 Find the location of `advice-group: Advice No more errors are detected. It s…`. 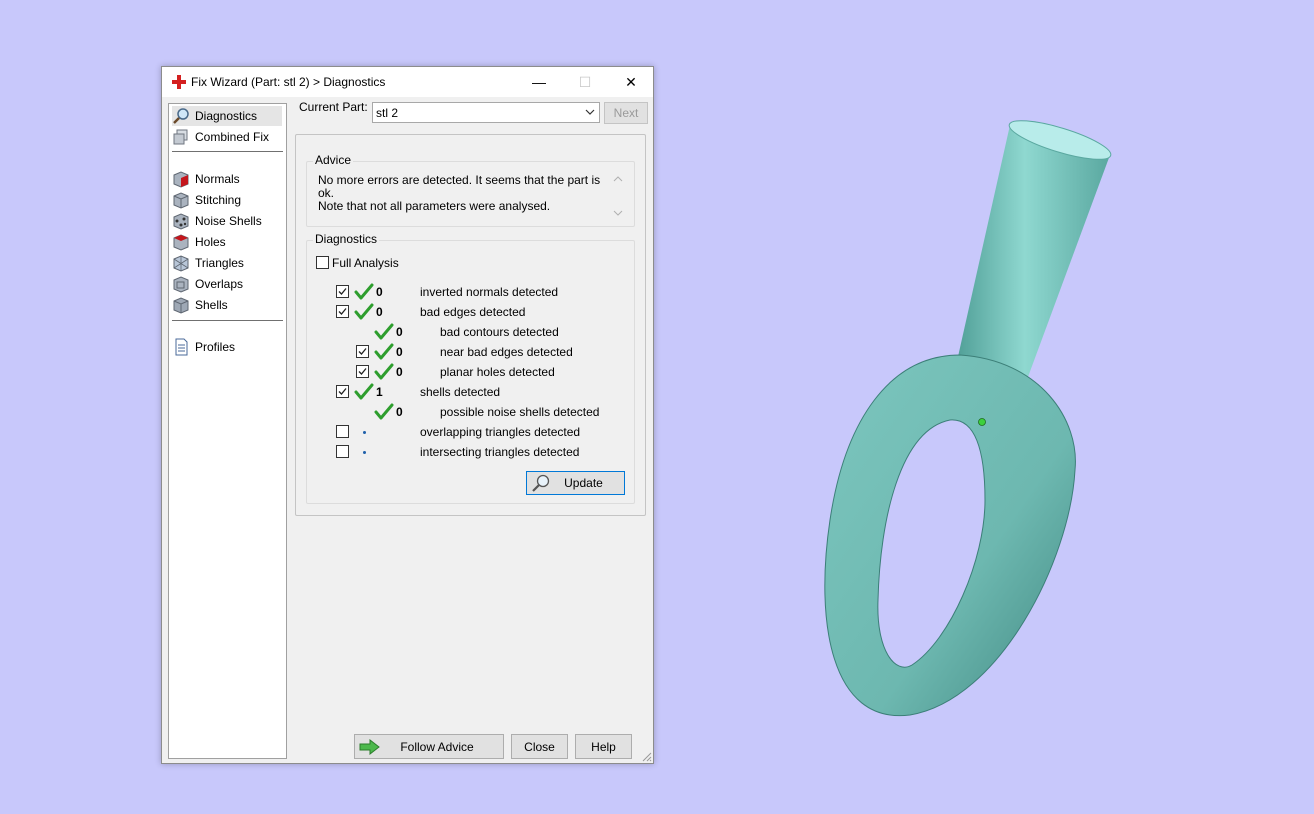

advice-group: Advice No more errors are detected. It s… is located at coordinates (470, 190).